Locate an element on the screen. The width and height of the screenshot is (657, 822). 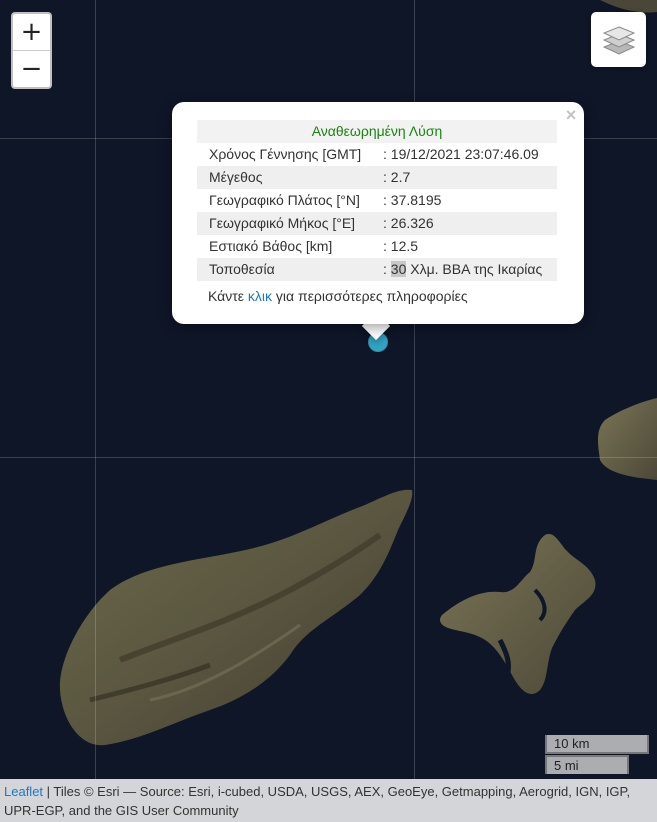
info-row-location: Τοποθεσία : 30 Χλμ. ΒΒΑ της Ικαρίας is located at coordinates (377, 269).